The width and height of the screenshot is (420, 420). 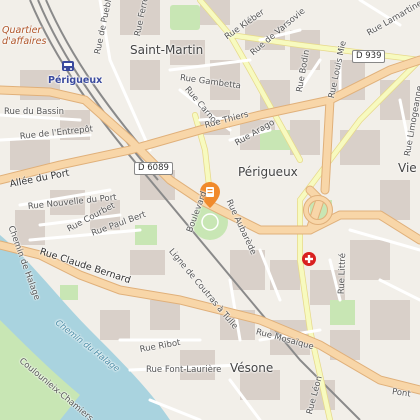 I want to click on hospital-marker, so click(x=309, y=259).